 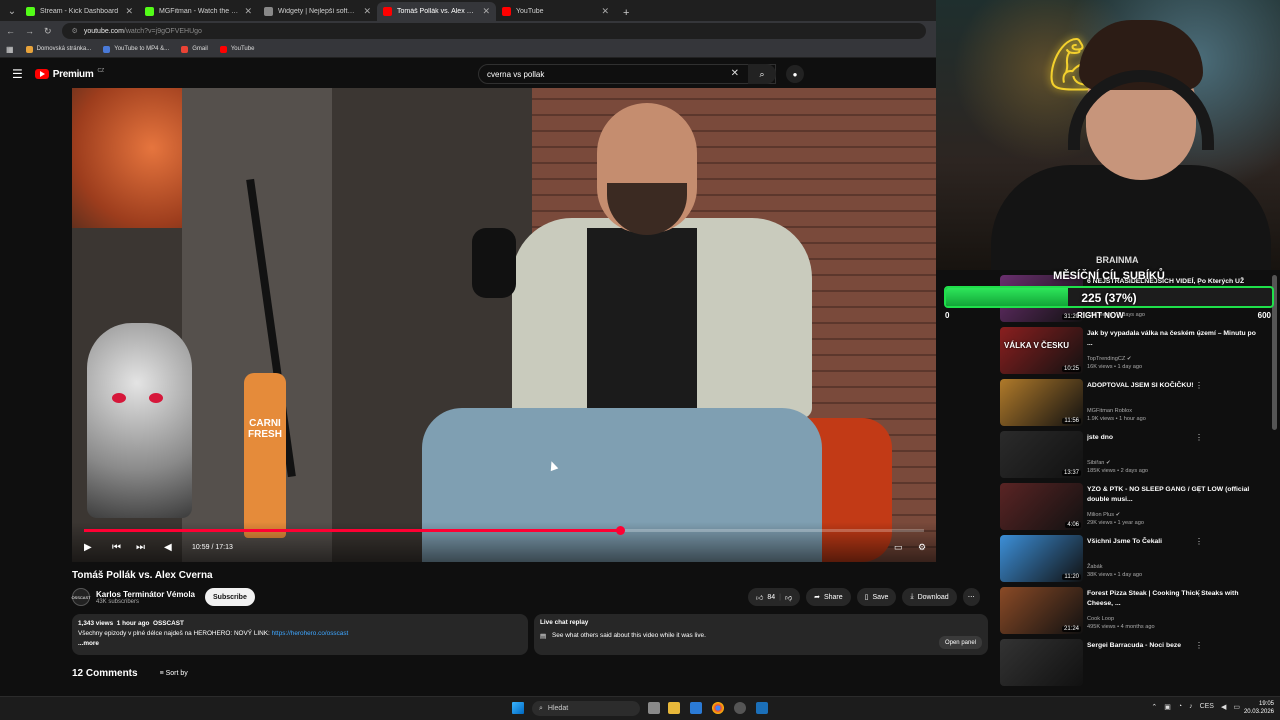 I want to click on speaker-icon: ◀, so click(x=1223, y=707).